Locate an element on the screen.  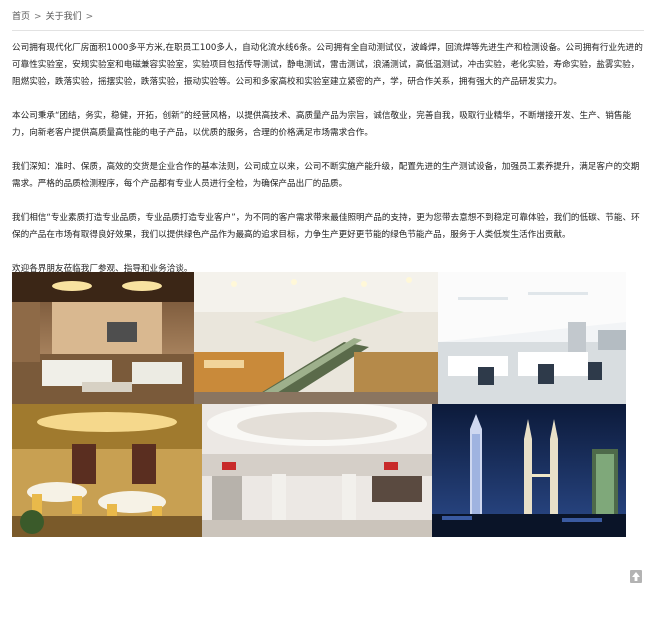
photo-mall-escalator is located at coordinates (316, 338).